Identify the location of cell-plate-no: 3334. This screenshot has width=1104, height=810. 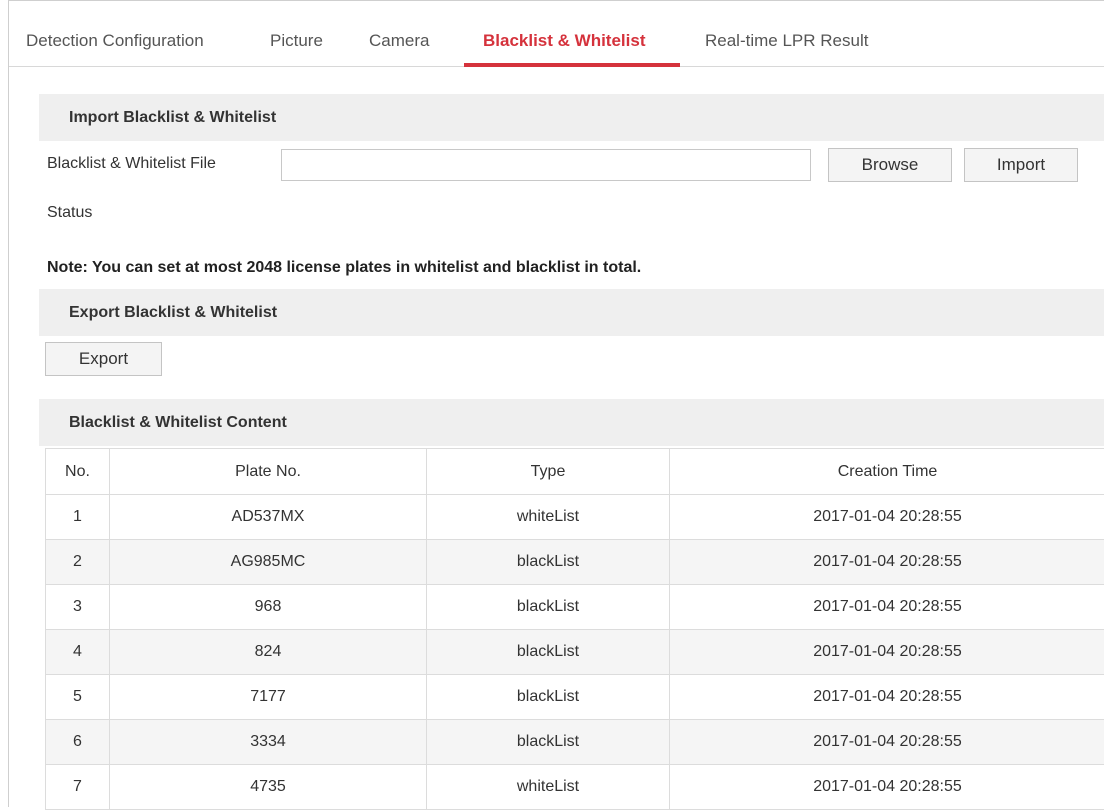
(268, 742).